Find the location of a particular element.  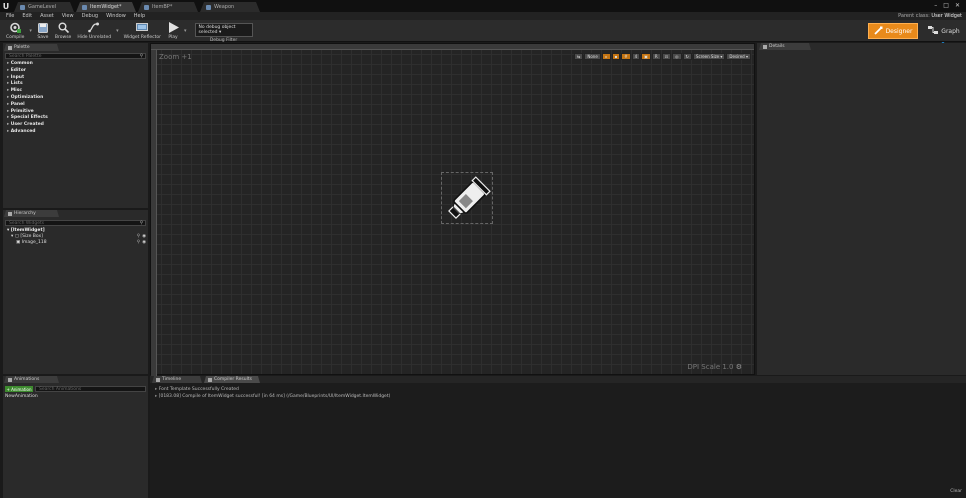

animation-list-item: NewAnimation is located at coordinates (21, 396).